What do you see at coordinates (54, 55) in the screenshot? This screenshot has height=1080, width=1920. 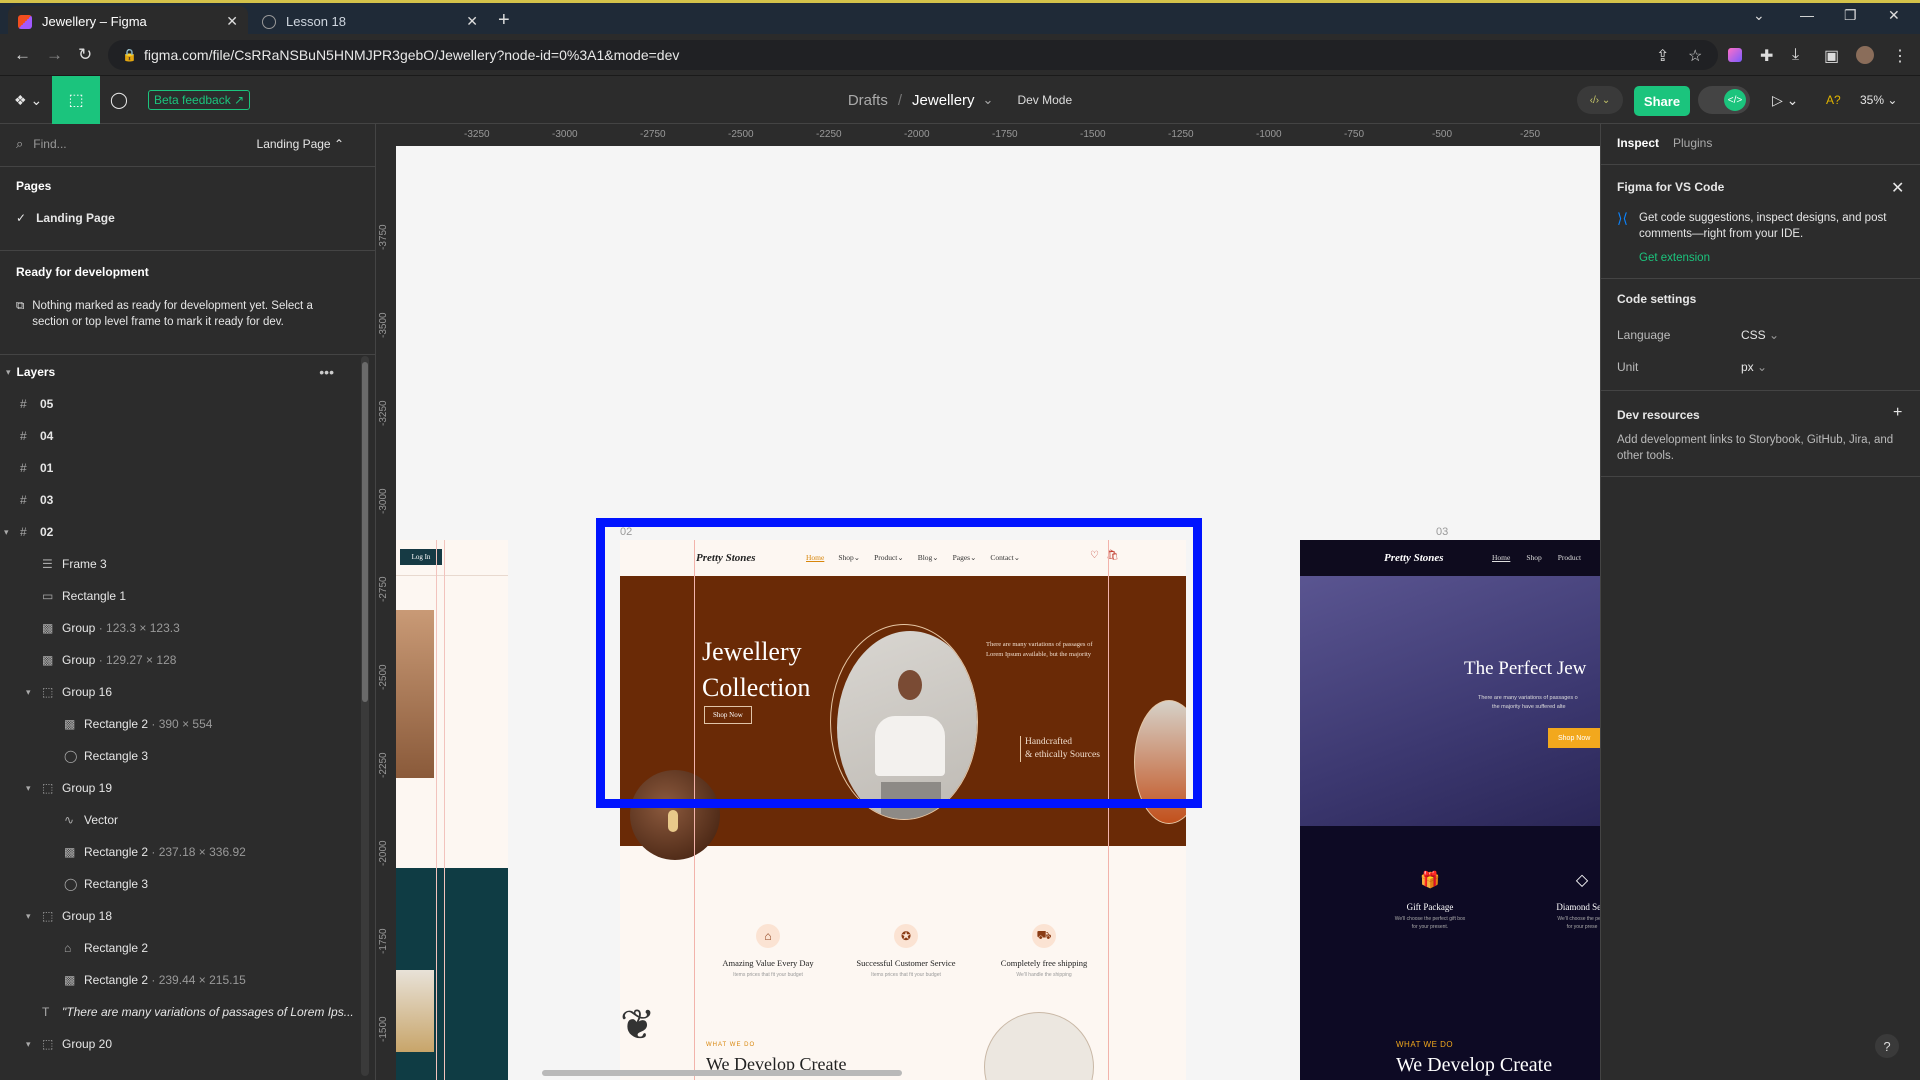 I see `forward-arrow-icon: →` at bounding box center [54, 55].